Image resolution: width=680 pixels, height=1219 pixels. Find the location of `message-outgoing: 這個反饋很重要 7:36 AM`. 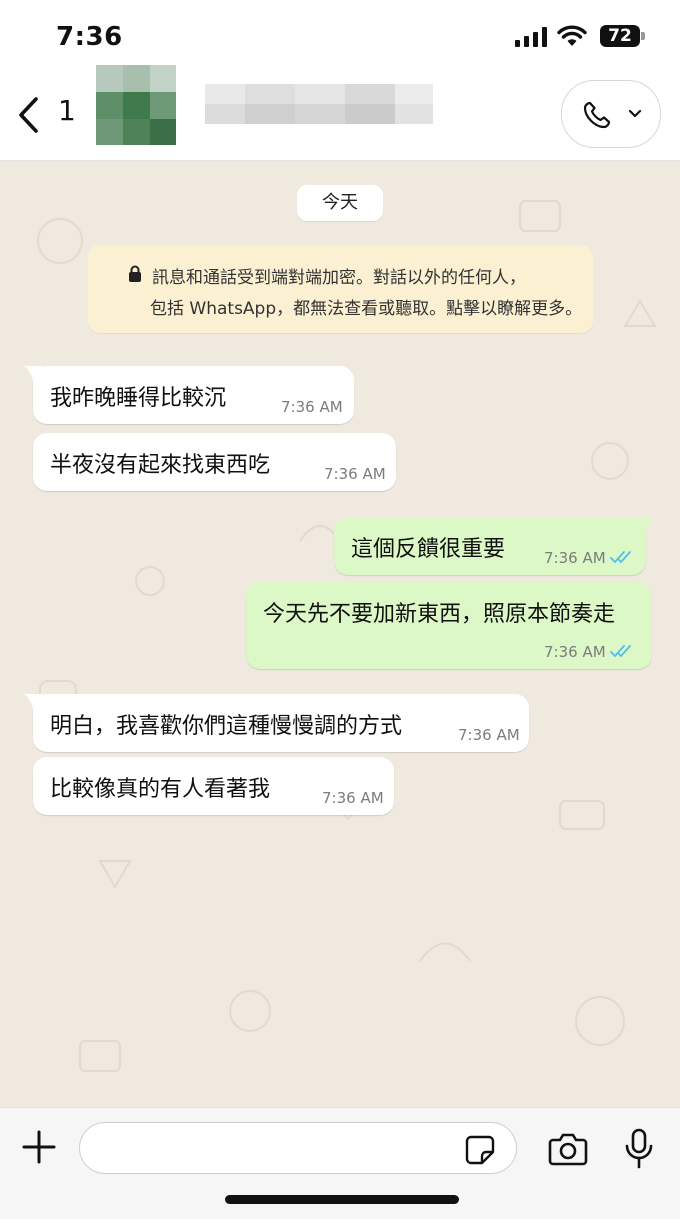

message-outgoing: 這個反饋很重要 7:36 AM is located at coordinates (494, 546).